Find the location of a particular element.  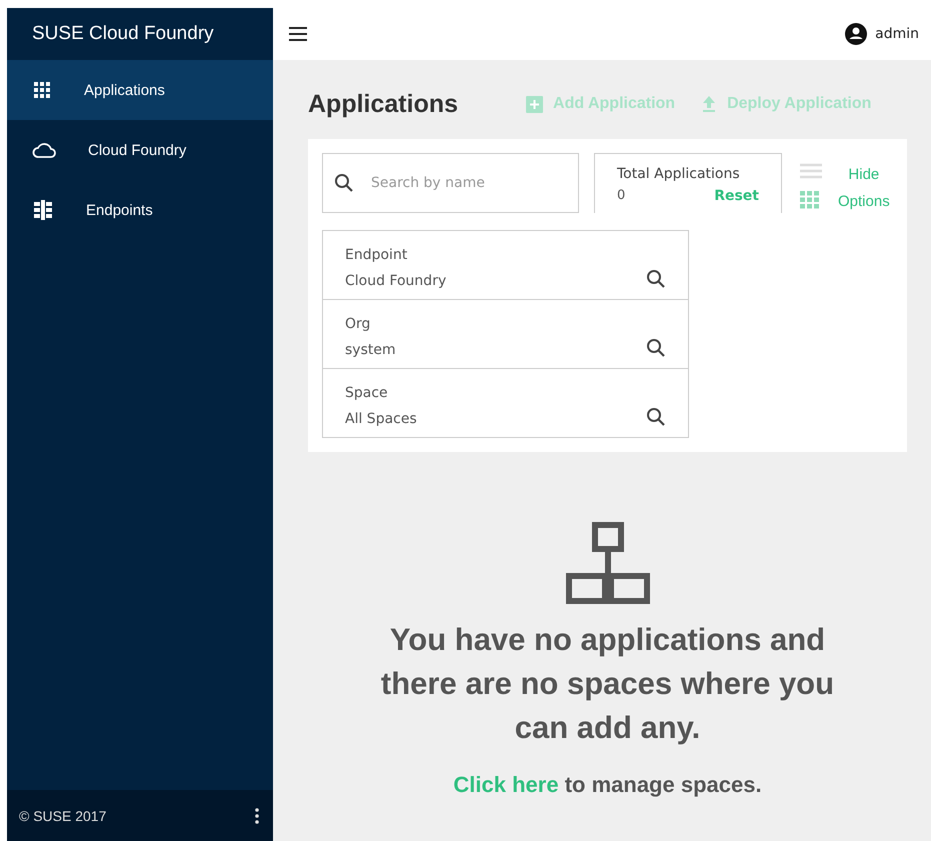

manage-spaces-text: Click here to manage spaces. is located at coordinates (607, 785).